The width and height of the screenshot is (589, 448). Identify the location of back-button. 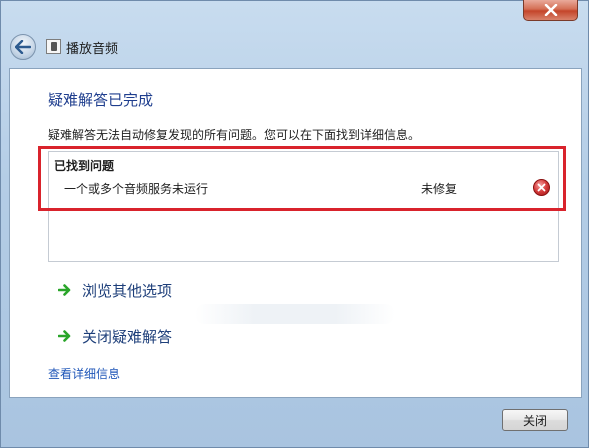
(23, 47).